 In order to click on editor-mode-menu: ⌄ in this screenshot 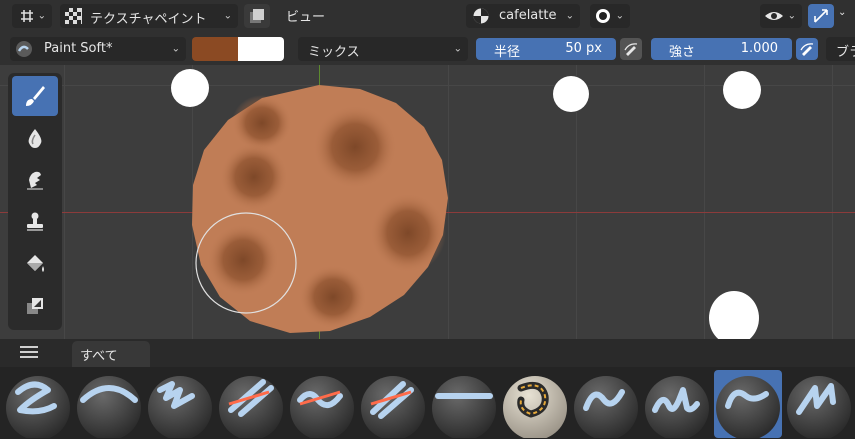, I will do `click(32, 16)`.